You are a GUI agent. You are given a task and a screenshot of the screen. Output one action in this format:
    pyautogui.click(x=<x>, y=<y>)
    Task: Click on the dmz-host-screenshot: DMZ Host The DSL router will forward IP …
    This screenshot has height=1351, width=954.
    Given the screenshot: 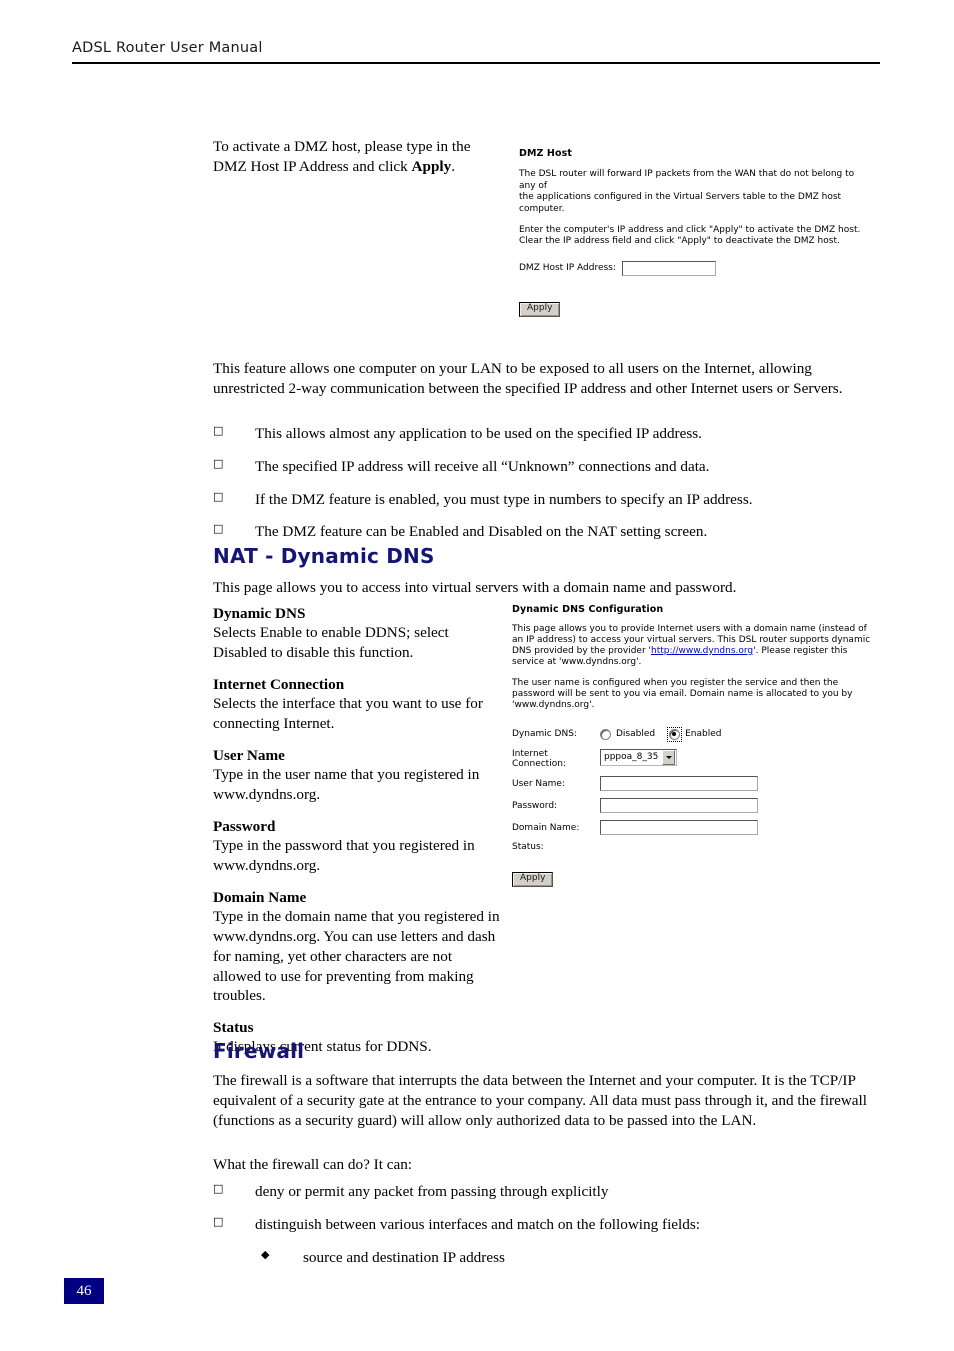 What is the action you would take?
    pyautogui.click(x=694, y=232)
    